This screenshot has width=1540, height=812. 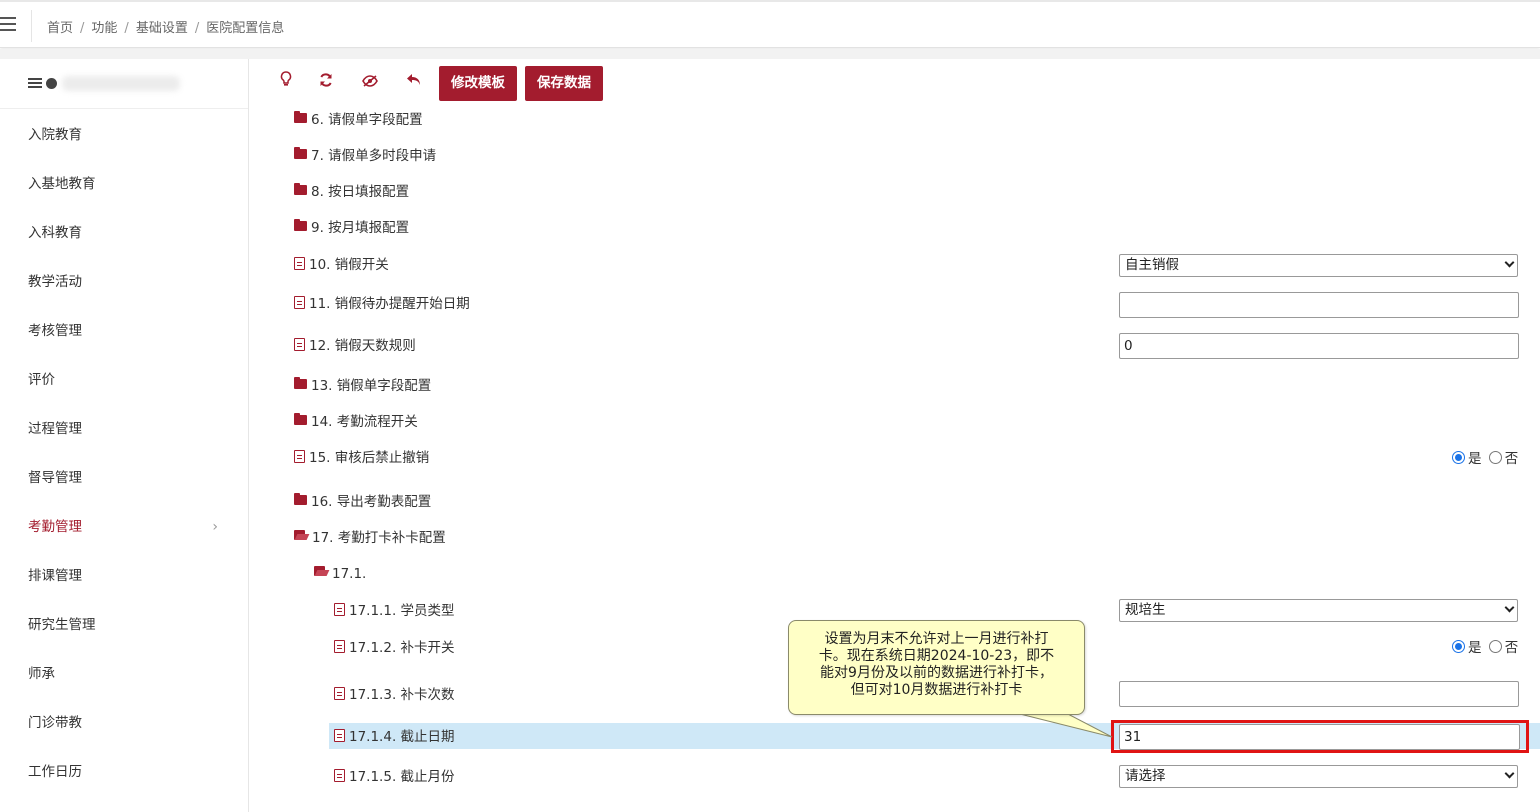 I want to click on sidebar-item-label: 入院教育, so click(x=55, y=135).